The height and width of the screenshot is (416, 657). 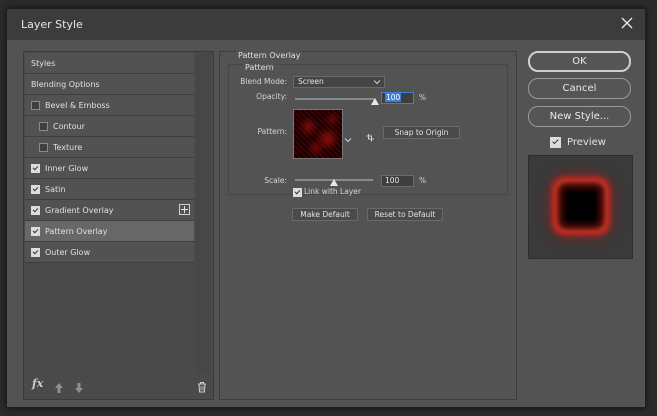 What do you see at coordinates (203, 213) in the screenshot?
I see `styles-scrollbar` at bounding box center [203, 213].